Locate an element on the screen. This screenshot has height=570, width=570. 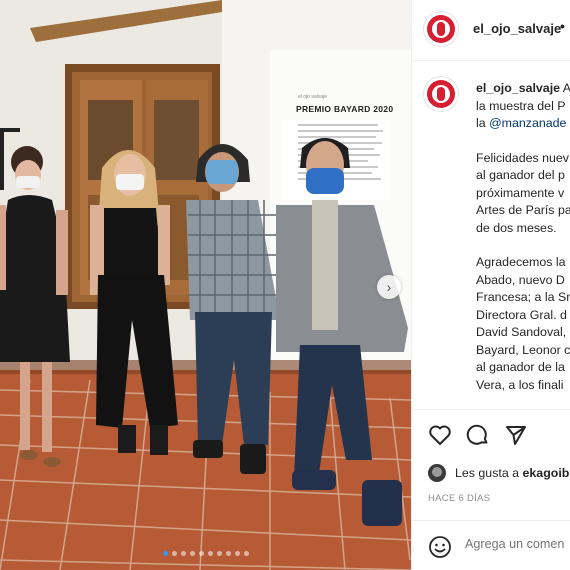
poster-logo-text: el ojo salvaje is located at coordinates (312, 97).